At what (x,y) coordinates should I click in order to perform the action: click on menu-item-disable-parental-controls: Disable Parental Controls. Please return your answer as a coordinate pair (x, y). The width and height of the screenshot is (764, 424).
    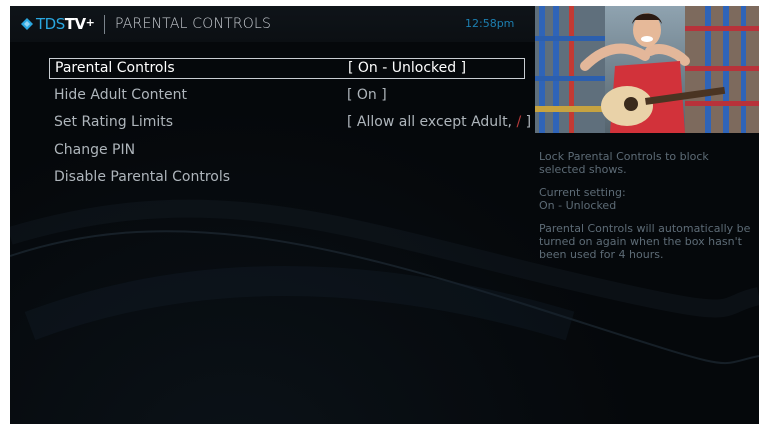
    Looking at the image, I should click on (287, 178).